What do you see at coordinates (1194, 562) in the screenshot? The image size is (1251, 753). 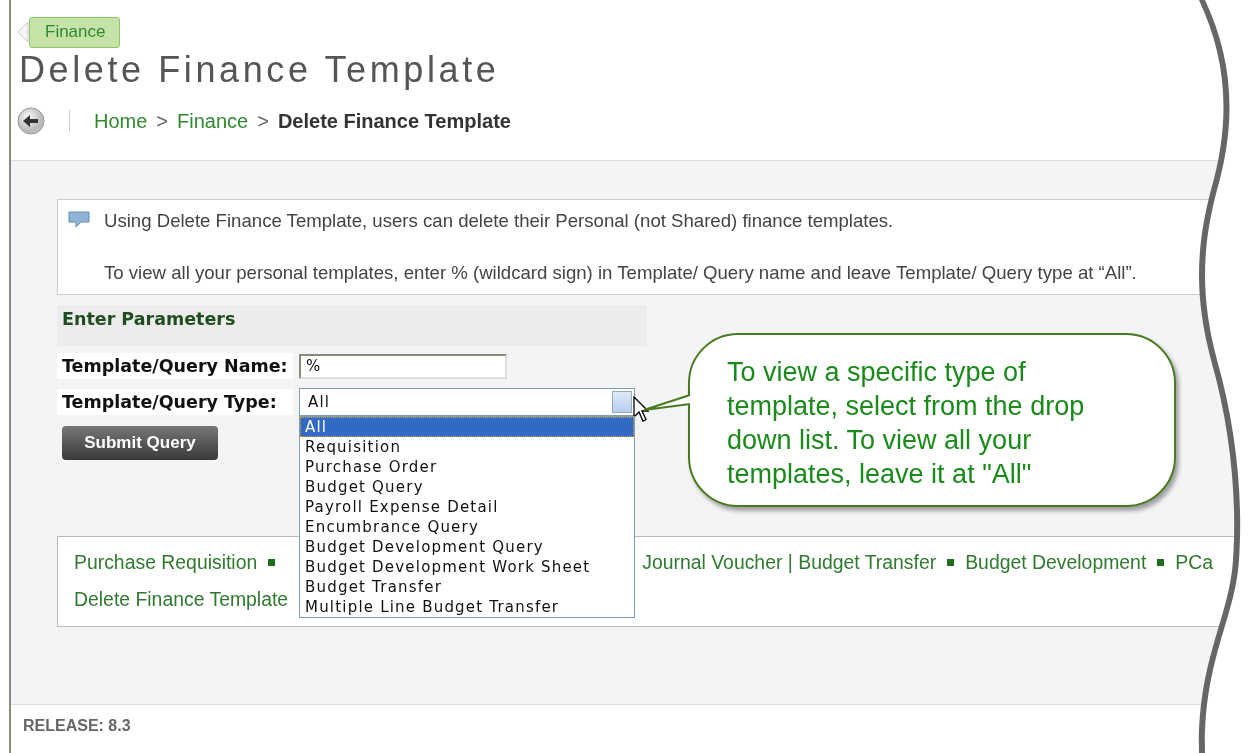 I see `module-link: PCa` at bounding box center [1194, 562].